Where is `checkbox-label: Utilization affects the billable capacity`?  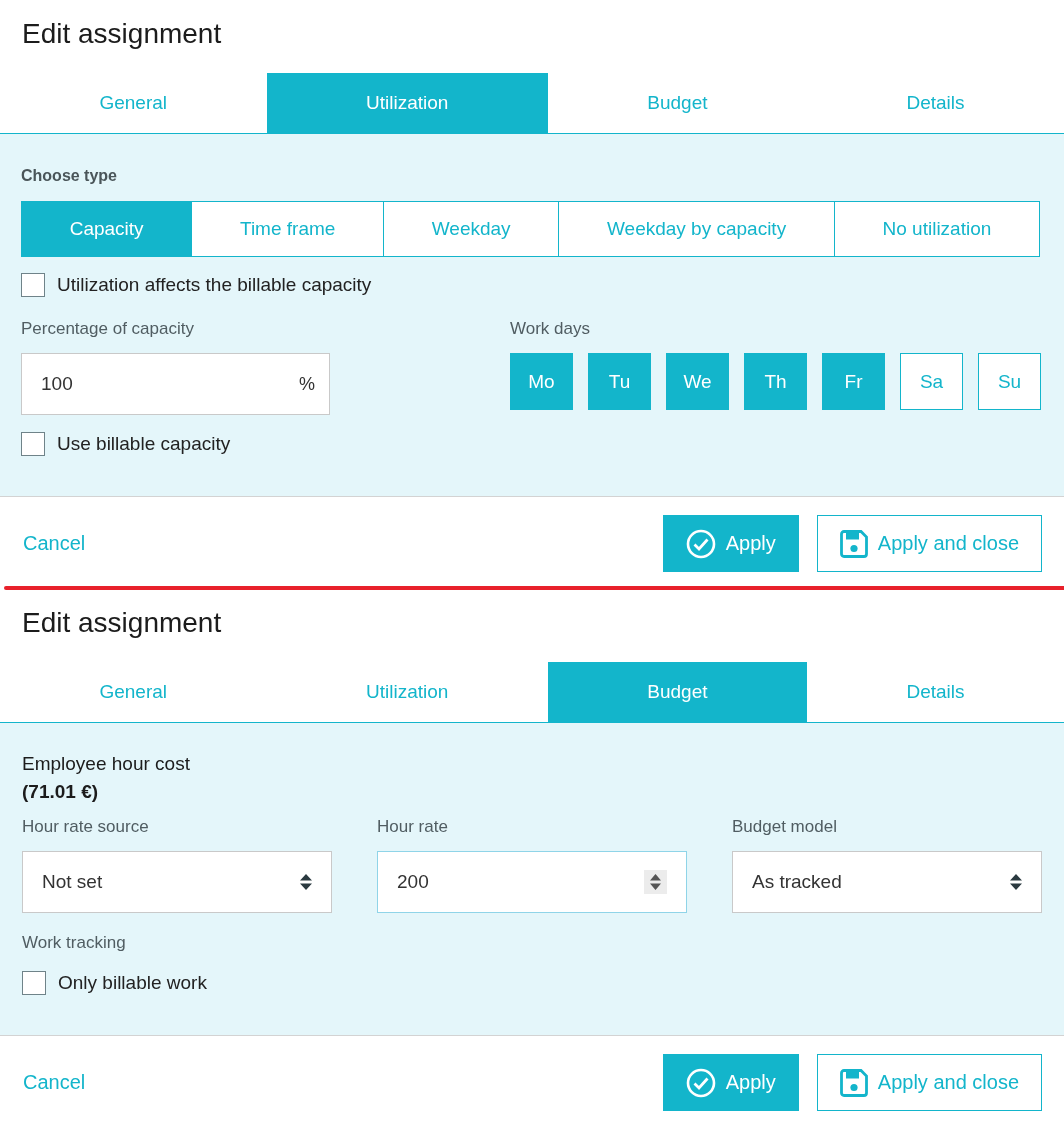 checkbox-label: Utilization affects the billable capacity is located at coordinates (214, 285).